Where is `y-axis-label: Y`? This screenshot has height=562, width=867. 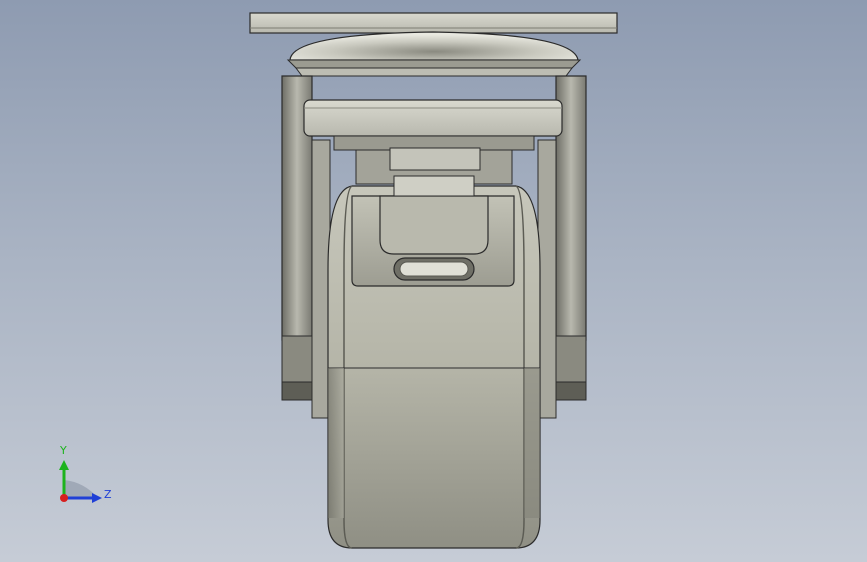
y-axis-label: Y is located at coordinates (63, 450).